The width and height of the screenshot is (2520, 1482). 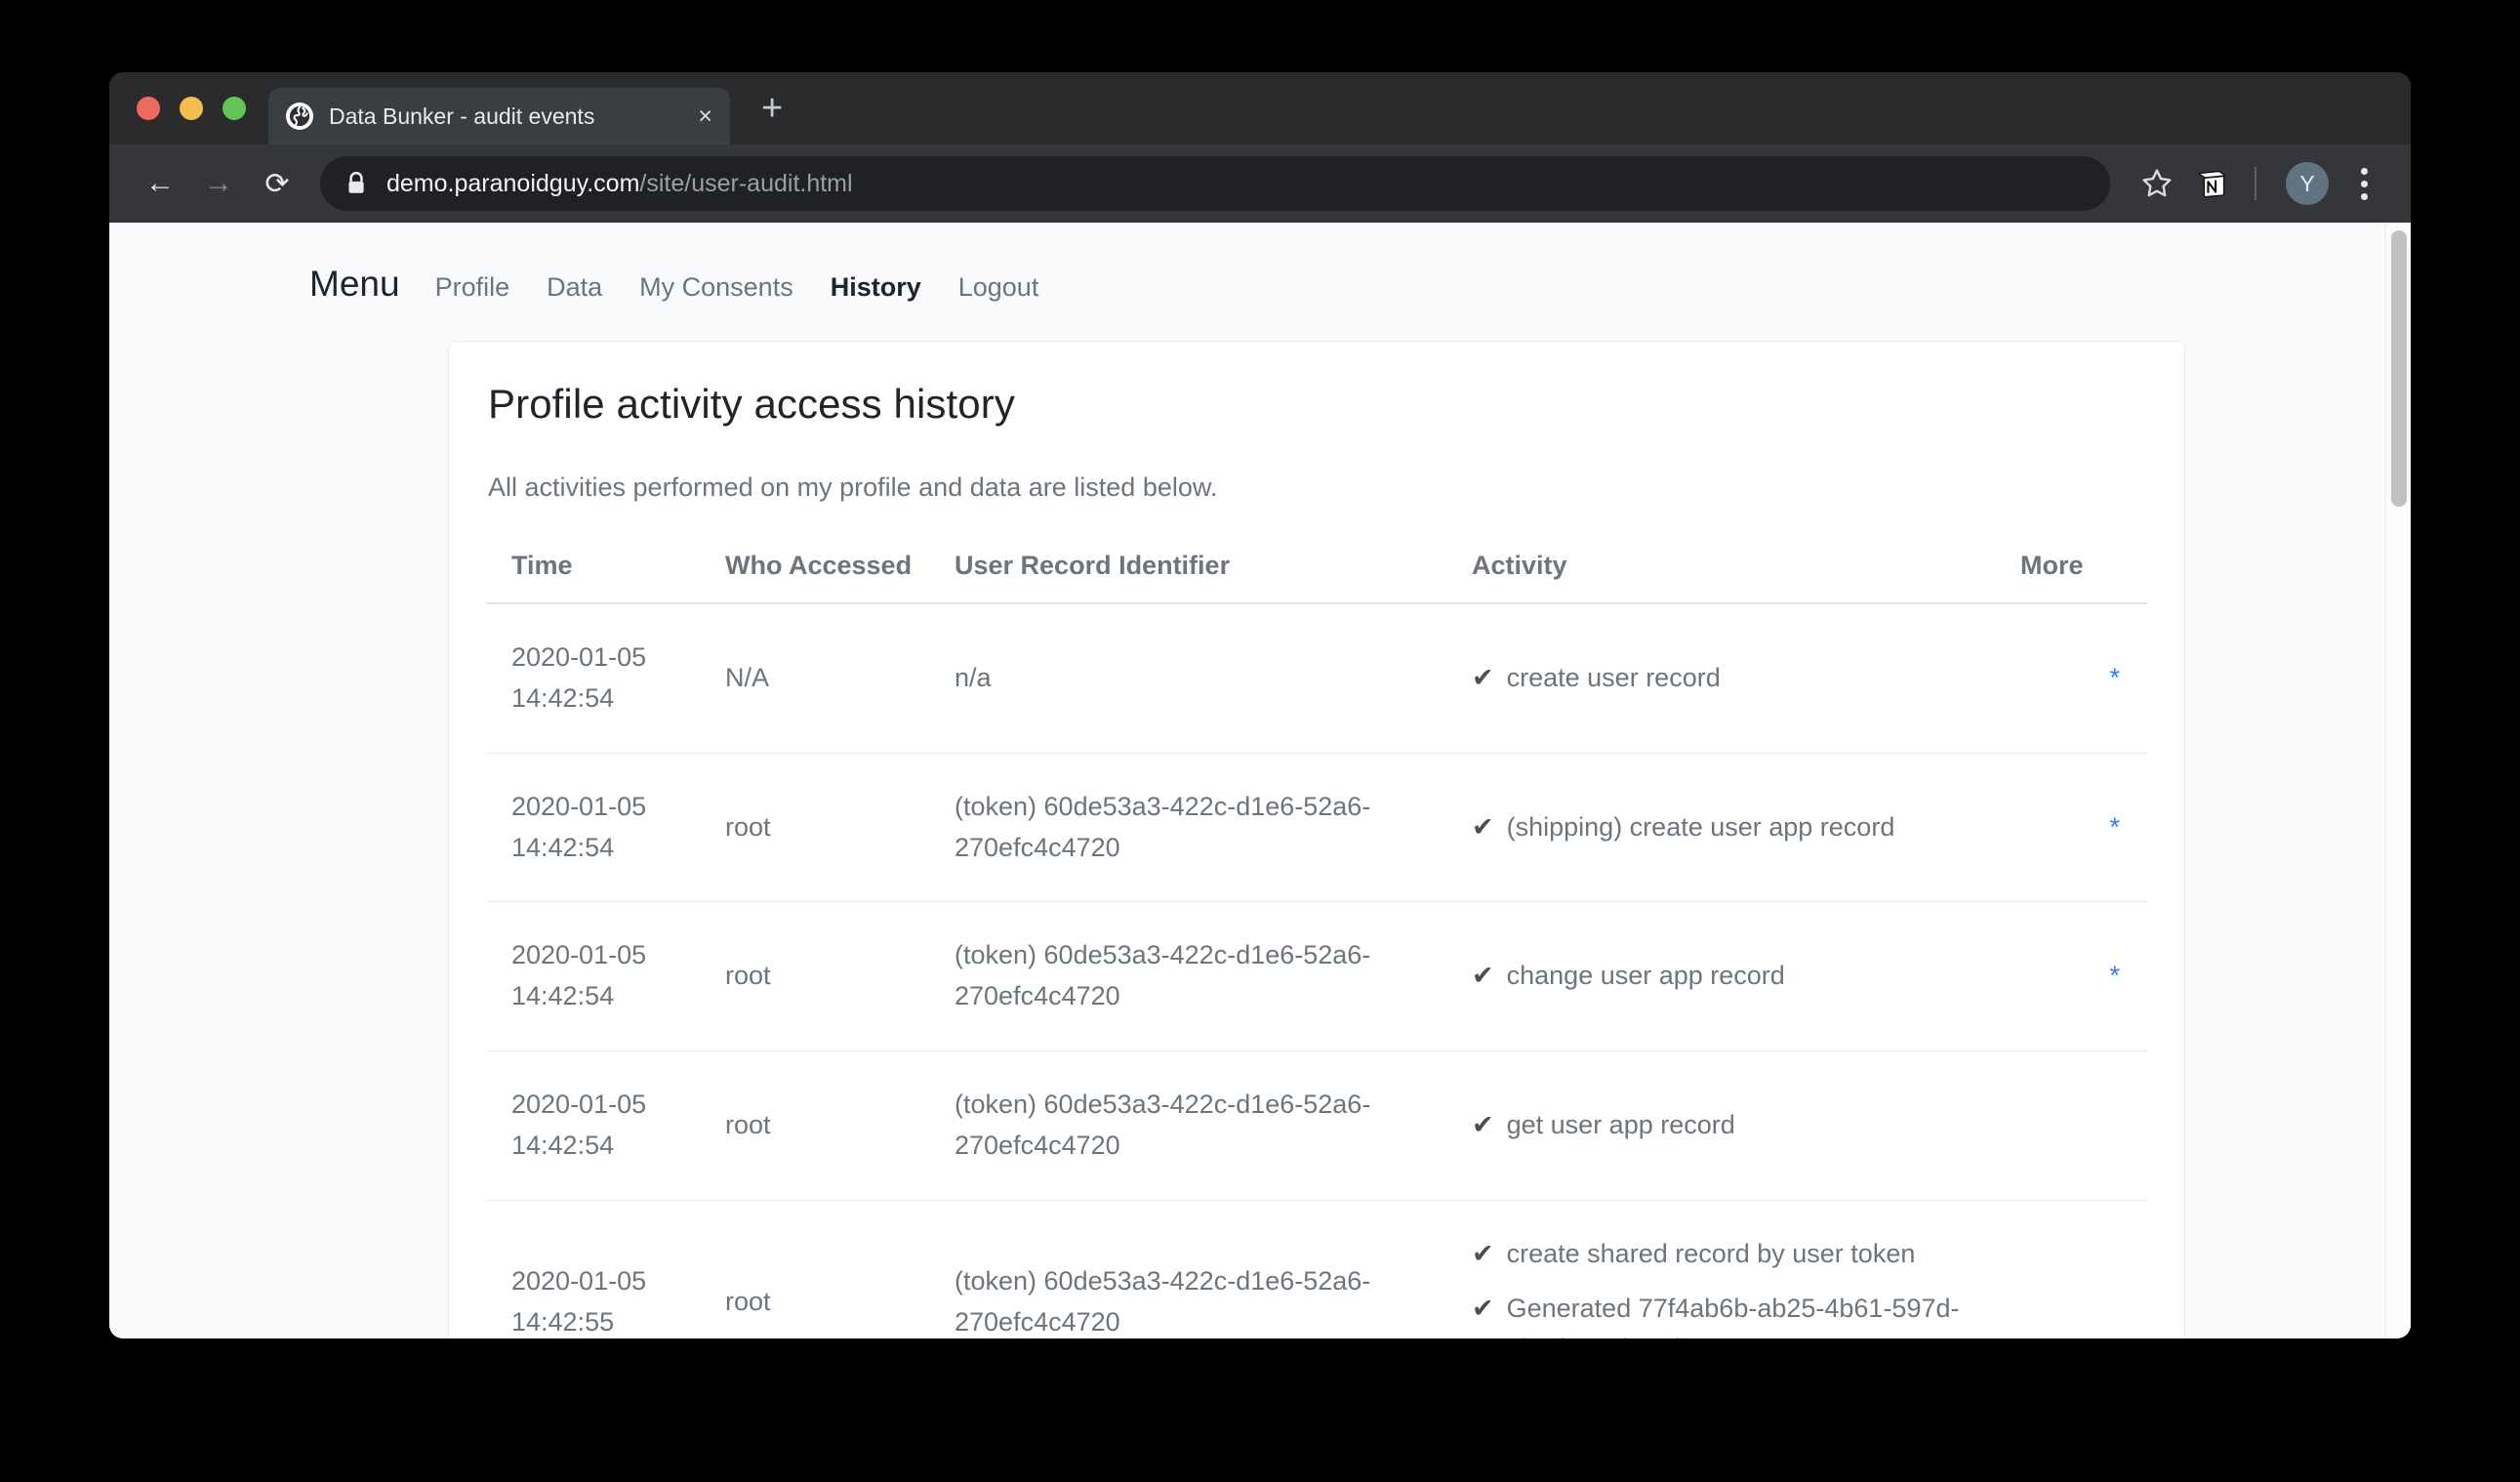 I want to click on activity-line: ✔ create user record, so click(x=1746, y=678).